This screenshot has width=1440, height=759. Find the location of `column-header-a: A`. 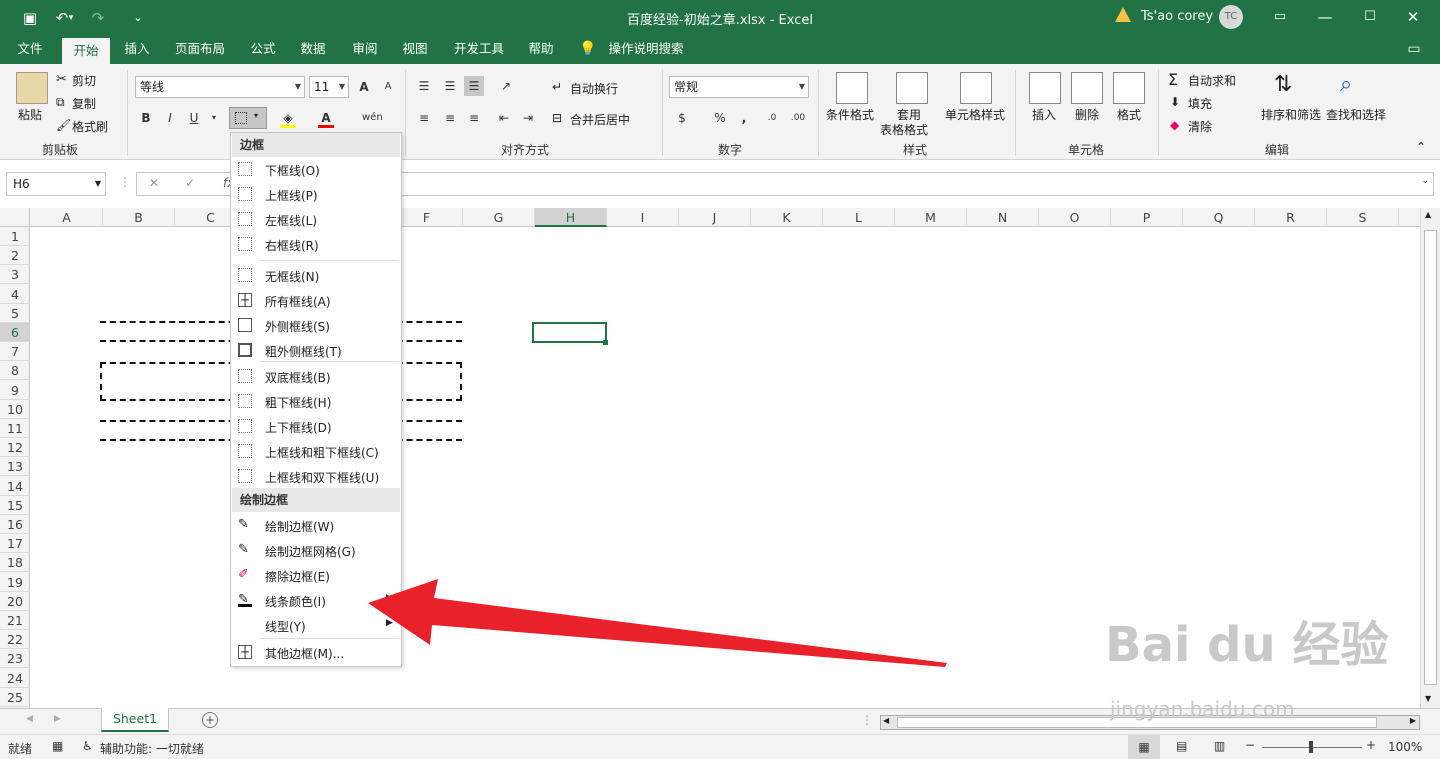

column-header-a: A is located at coordinates (67, 217).